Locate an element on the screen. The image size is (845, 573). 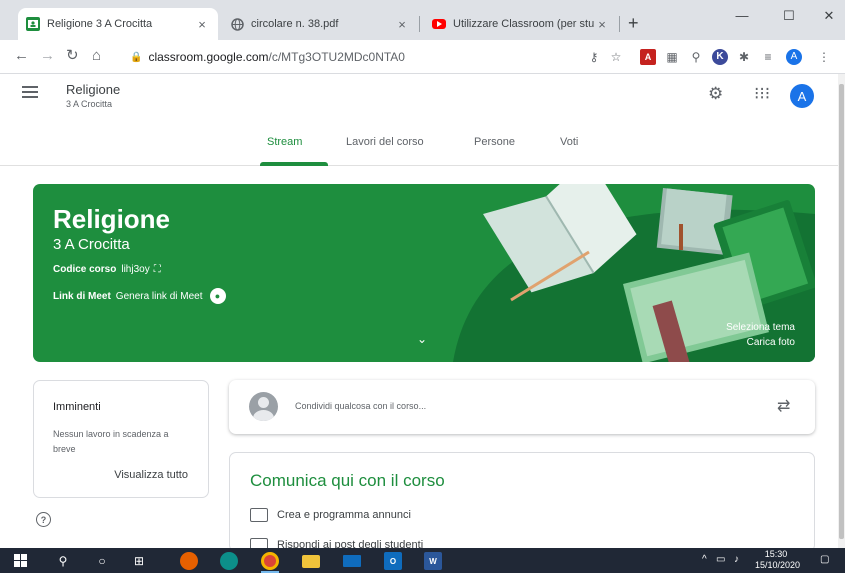
meet-link-row: Link di Meet Genera link di Meet ● is located at coordinates (139, 296).